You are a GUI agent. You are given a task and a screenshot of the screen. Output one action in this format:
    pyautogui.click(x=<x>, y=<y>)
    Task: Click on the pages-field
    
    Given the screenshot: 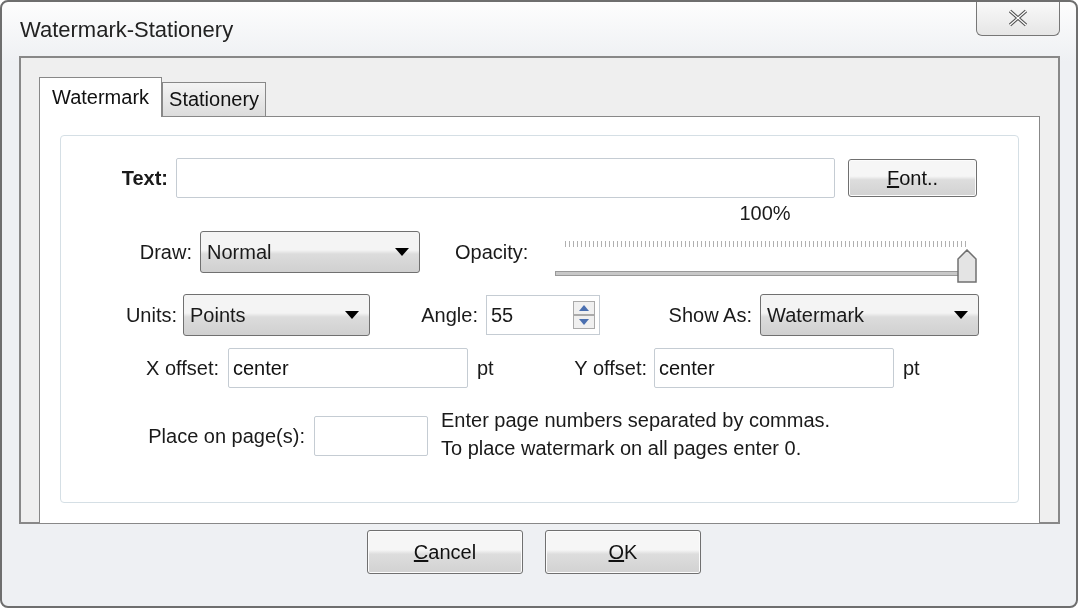 What is the action you would take?
    pyautogui.click(x=371, y=436)
    